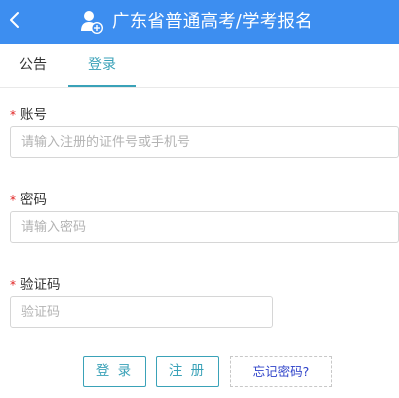  I want to click on register-button: 注 册, so click(187, 371).